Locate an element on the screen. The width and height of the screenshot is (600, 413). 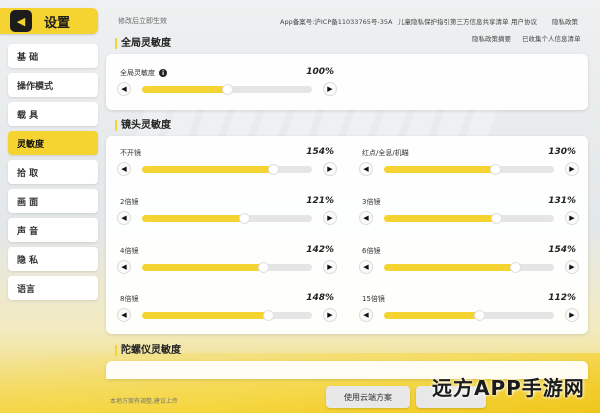
sidebar-item-graphics: 画 面 is located at coordinates (53, 201).